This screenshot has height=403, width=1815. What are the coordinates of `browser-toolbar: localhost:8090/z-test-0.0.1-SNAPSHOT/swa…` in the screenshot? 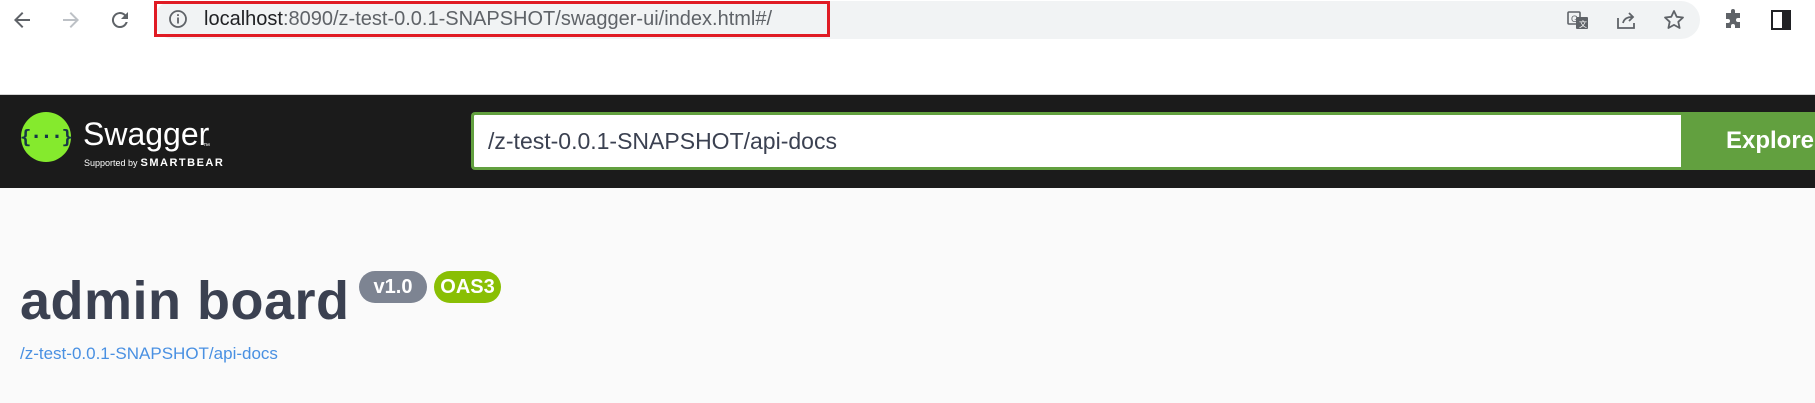 It's located at (907, 20).